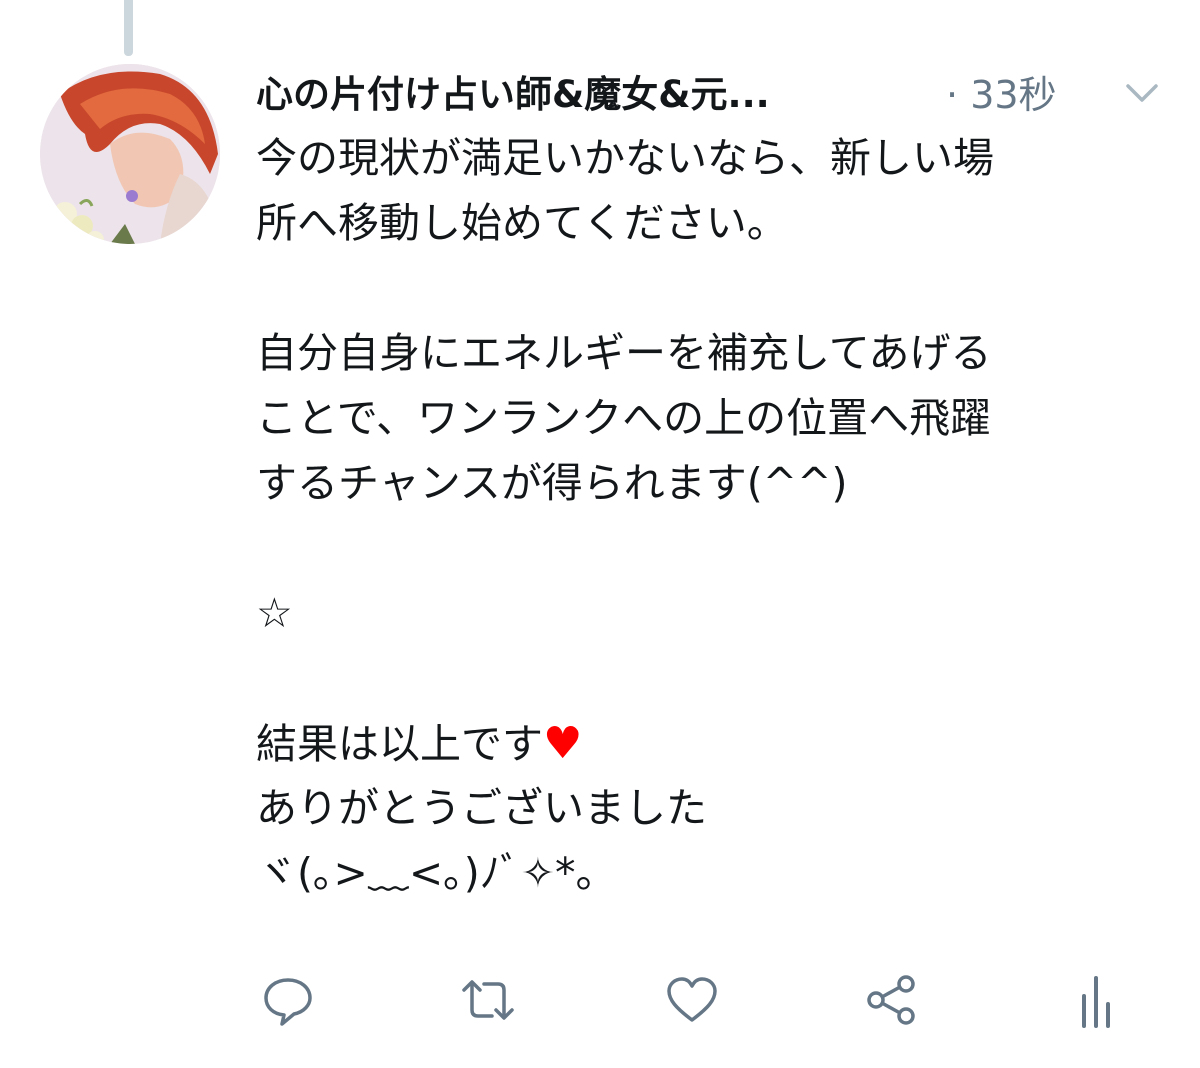  What do you see at coordinates (399, 744) in the screenshot?
I see `tweet-text-segment: 結果は以上です` at bounding box center [399, 744].